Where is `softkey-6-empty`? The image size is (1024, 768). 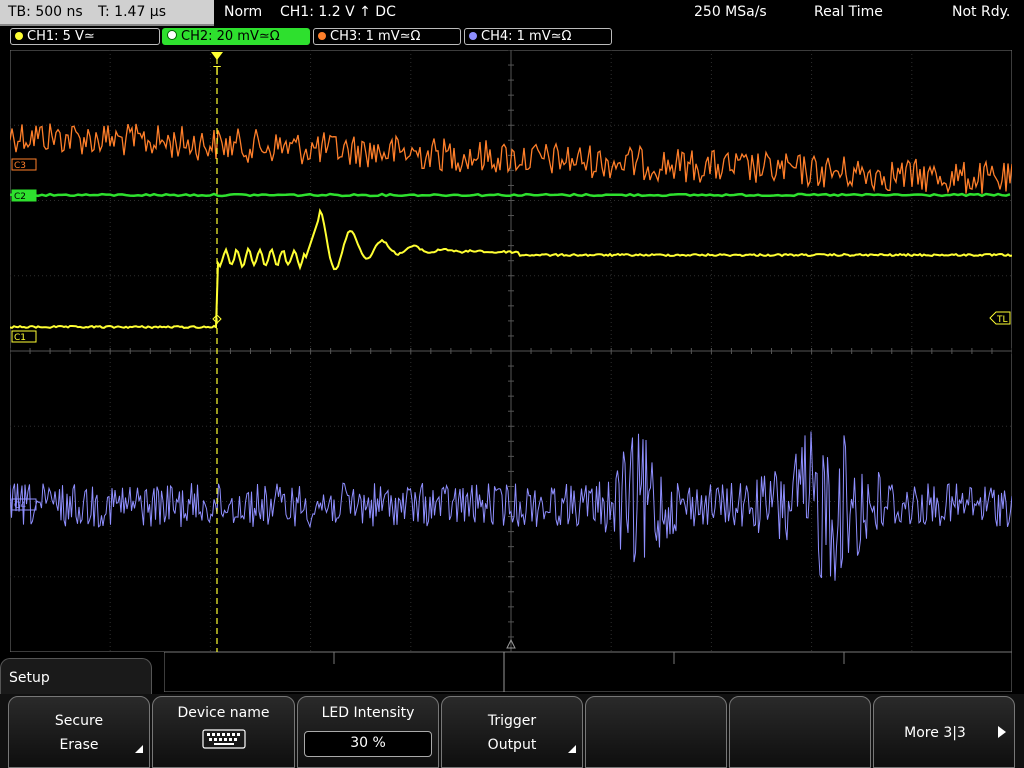
softkey-6-empty is located at coordinates (800, 732).